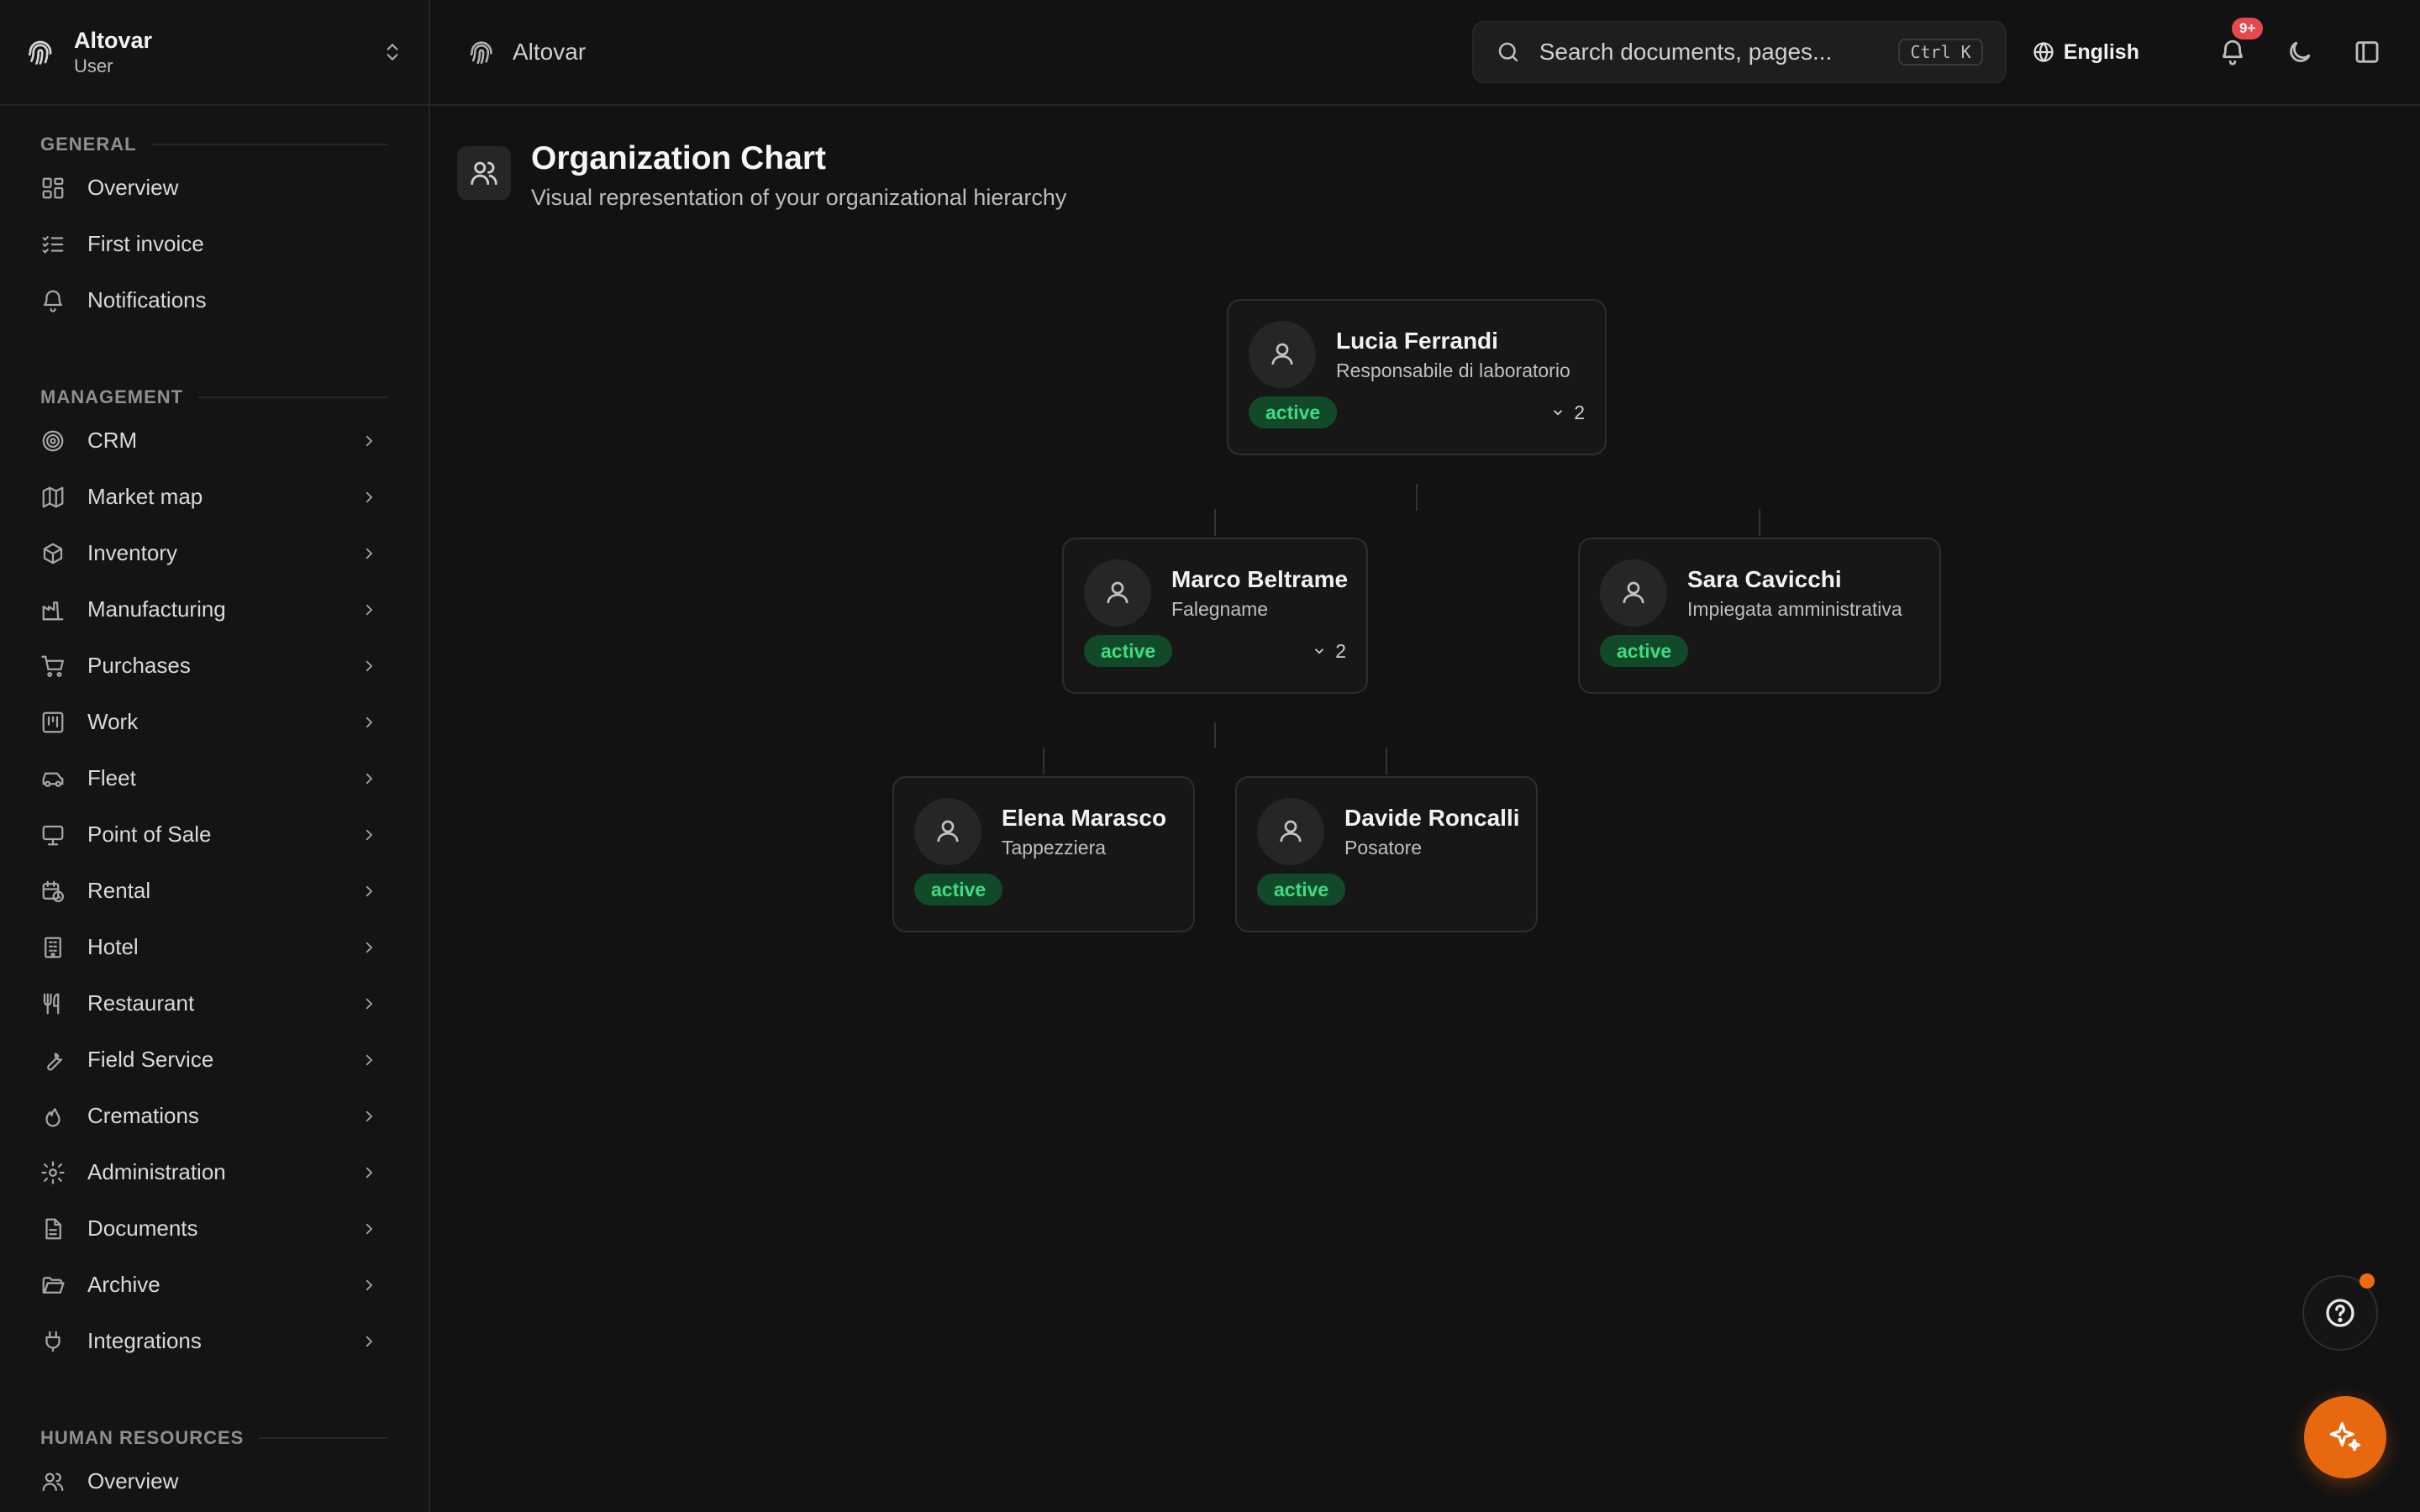 This screenshot has height=1512, width=2420. Describe the element at coordinates (53, 1172) in the screenshot. I see `gear-icon` at that location.